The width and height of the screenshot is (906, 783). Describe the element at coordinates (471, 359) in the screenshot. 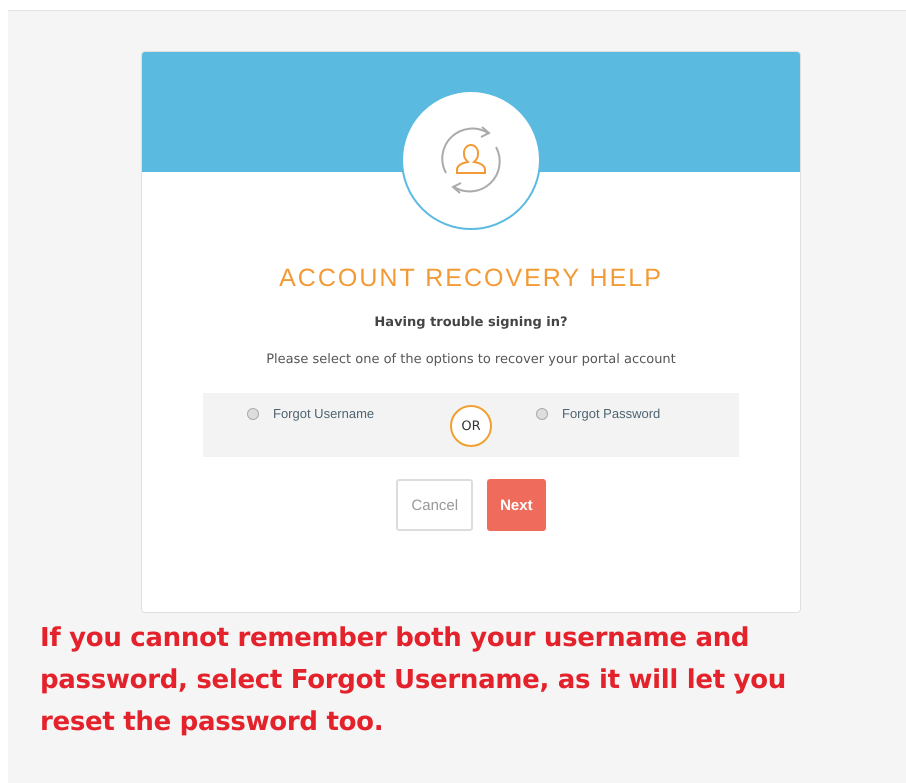

I see `instructions: Please select one of the options to recover your portal account` at that location.